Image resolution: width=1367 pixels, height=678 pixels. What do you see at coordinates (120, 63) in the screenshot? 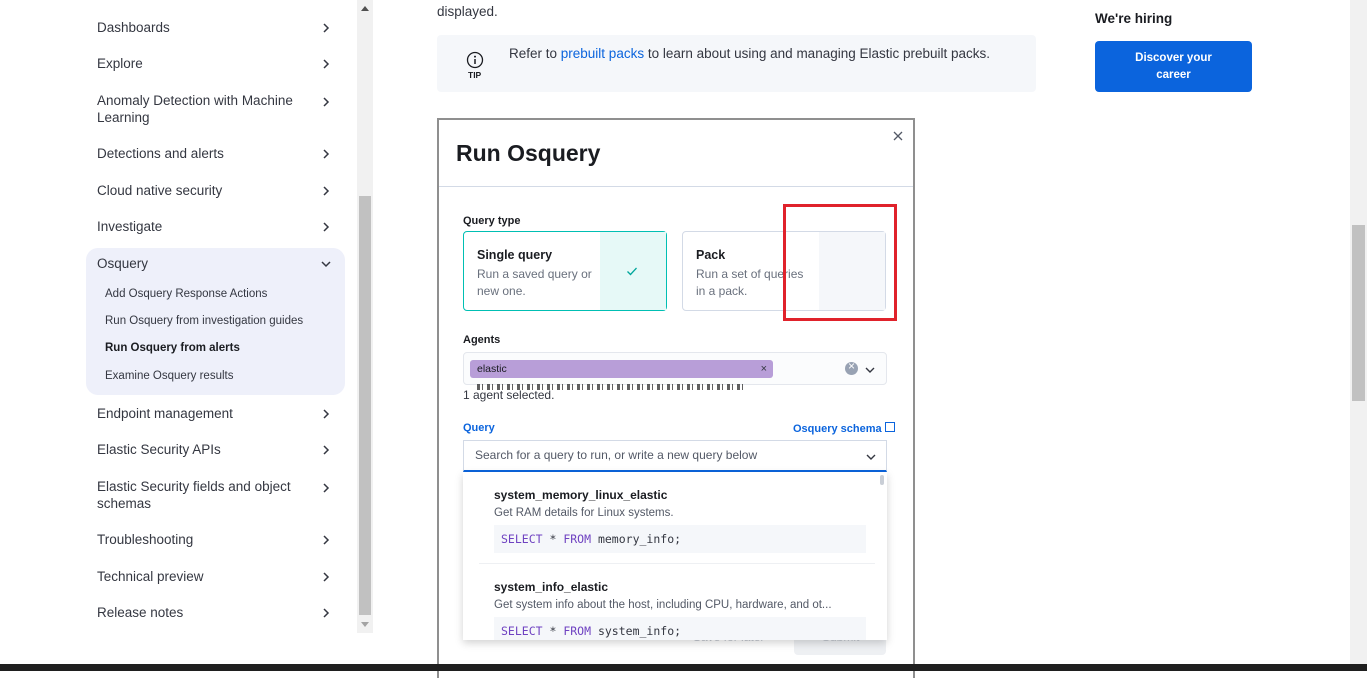
I see `nav-item-label: Explore` at bounding box center [120, 63].